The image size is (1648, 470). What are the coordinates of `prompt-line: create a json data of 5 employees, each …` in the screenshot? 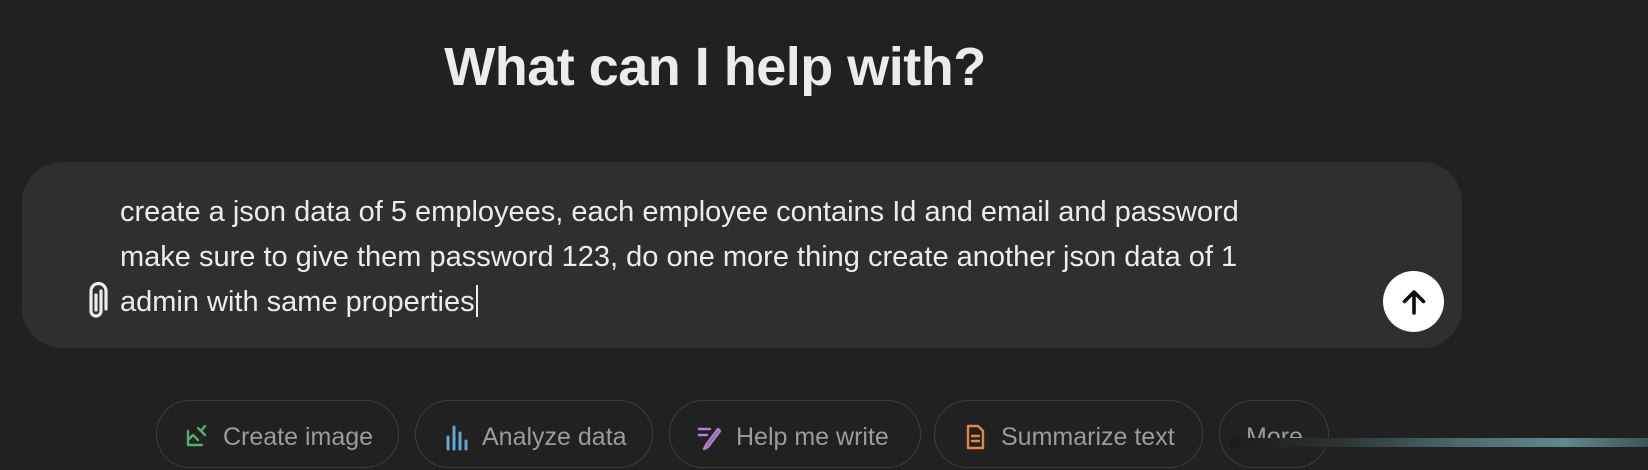 It's located at (679, 212).